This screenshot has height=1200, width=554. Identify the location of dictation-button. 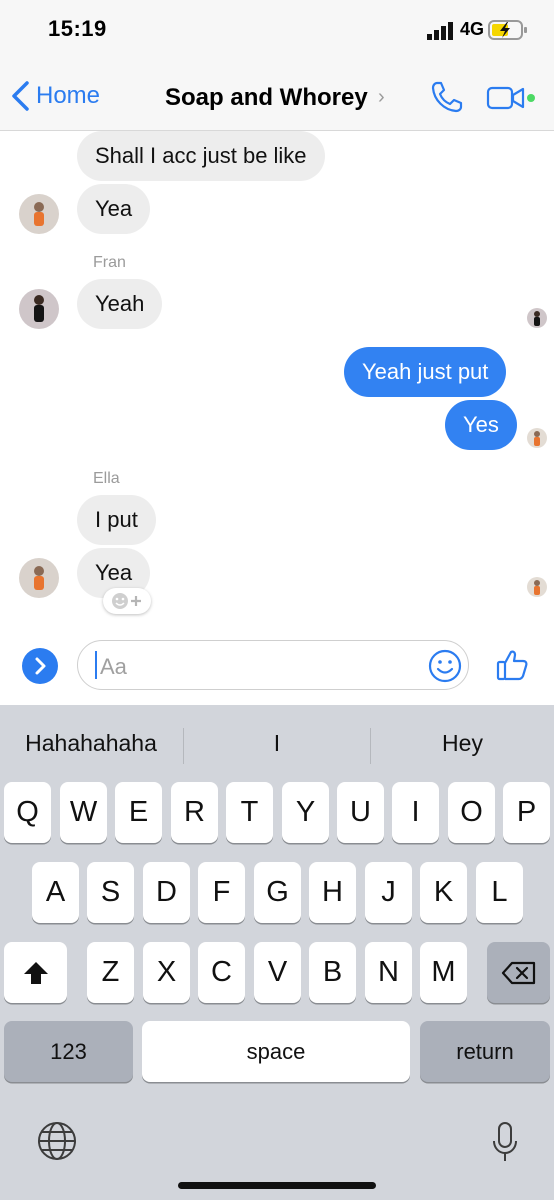
(505, 1142).